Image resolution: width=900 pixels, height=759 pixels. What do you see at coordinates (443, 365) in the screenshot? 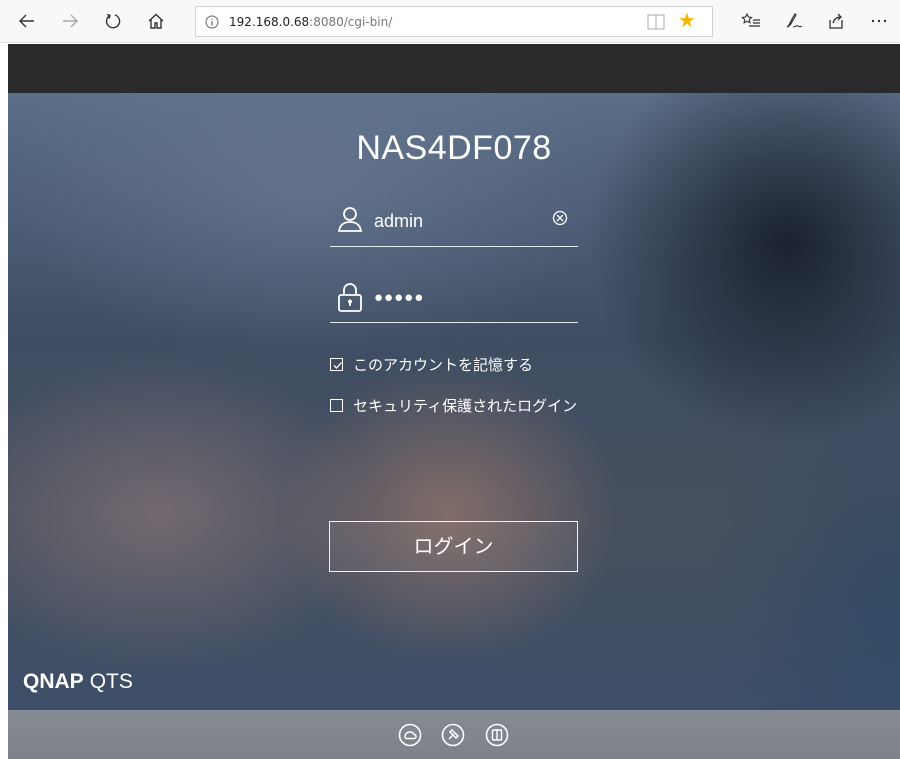
I see `remember-account-label: このアカウントを記憶する` at bounding box center [443, 365].